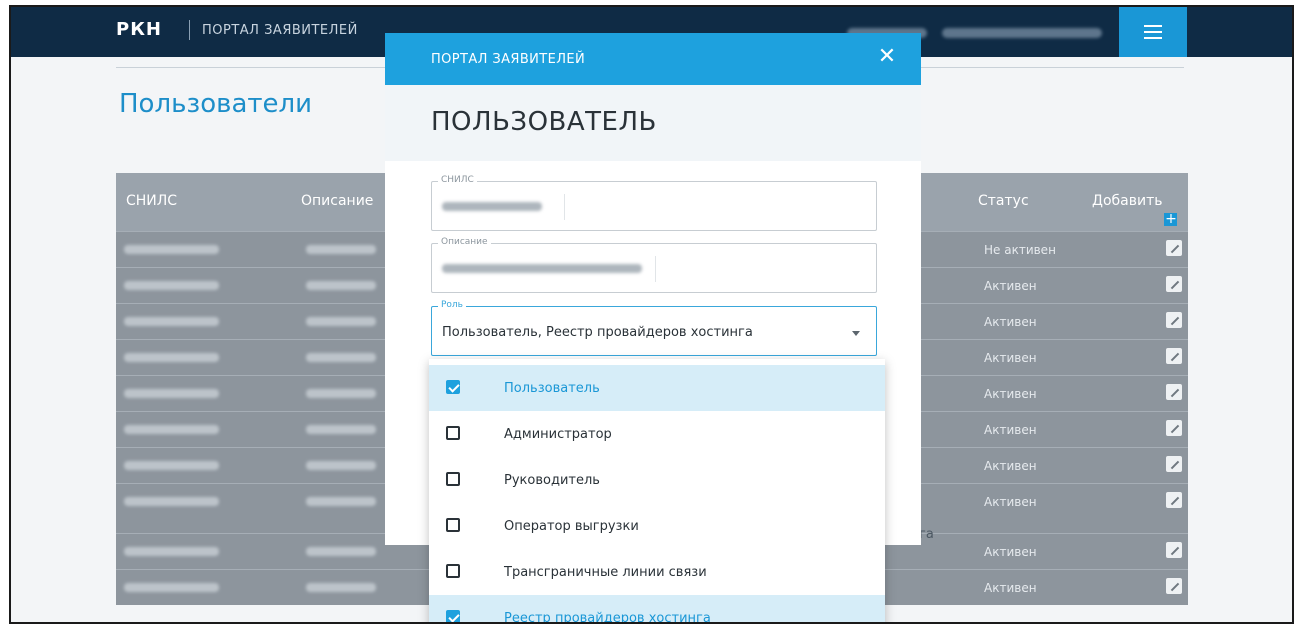 The image size is (1303, 630). What do you see at coordinates (657, 526) in the screenshot?
I see `role-option-export-operator: Оператор выгрузки` at bounding box center [657, 526].